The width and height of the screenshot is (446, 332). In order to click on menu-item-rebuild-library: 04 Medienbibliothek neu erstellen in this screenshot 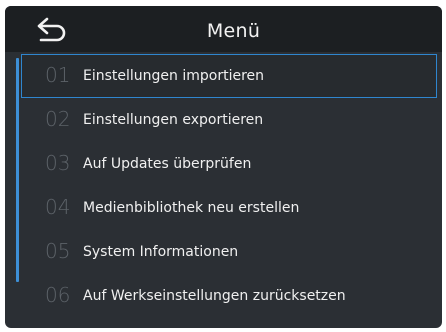, I will do `click(229, 208)`.